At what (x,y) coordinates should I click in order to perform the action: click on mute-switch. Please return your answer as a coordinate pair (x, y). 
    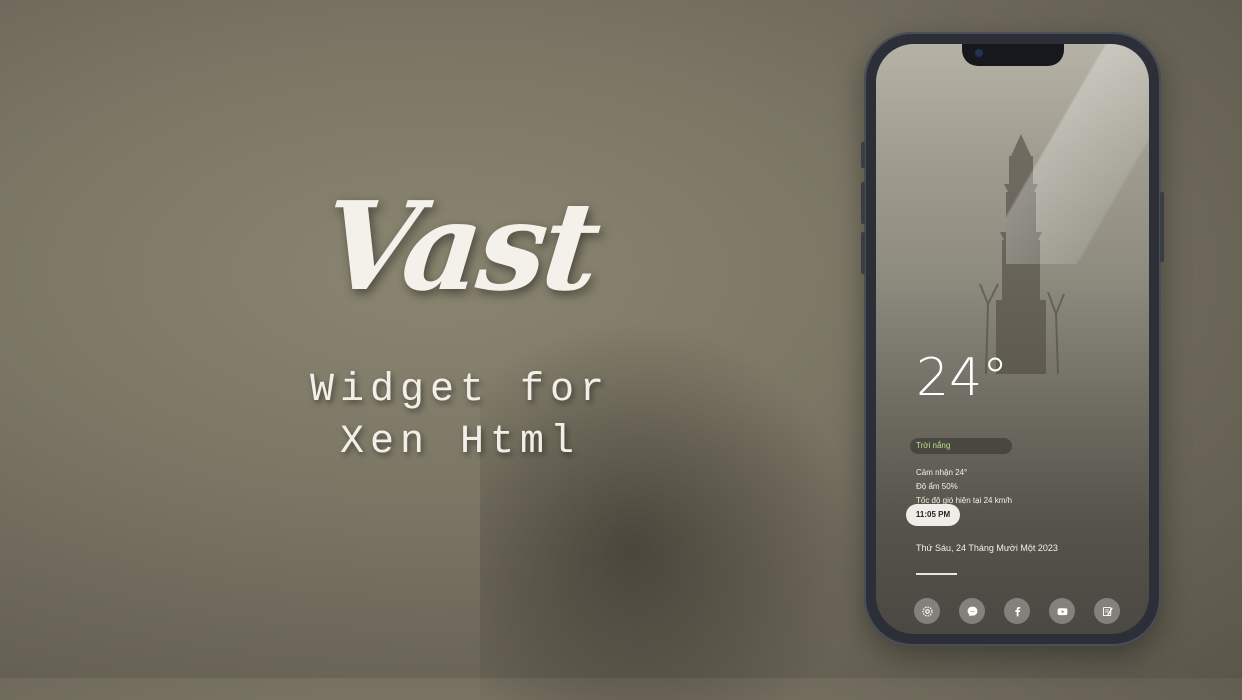
    Looking at the image, I should click on (863, 155).